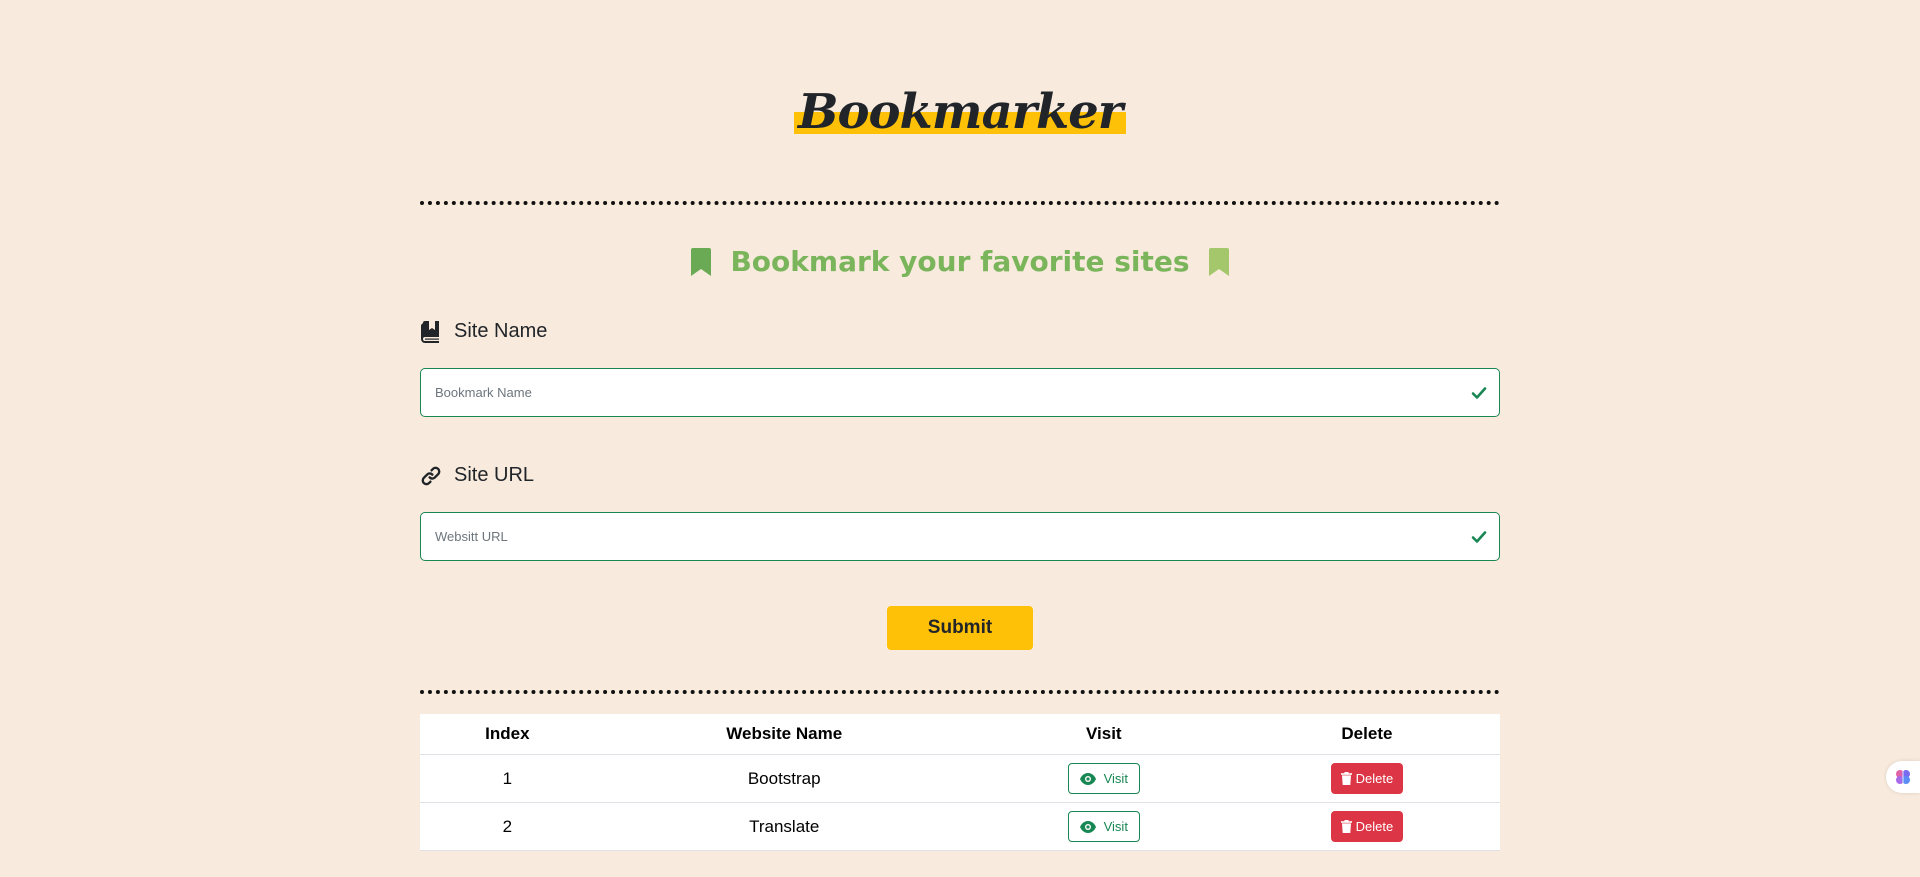 This screenshot has height=877, width=1920. I want to click on site-name-input, so click(941, 392).